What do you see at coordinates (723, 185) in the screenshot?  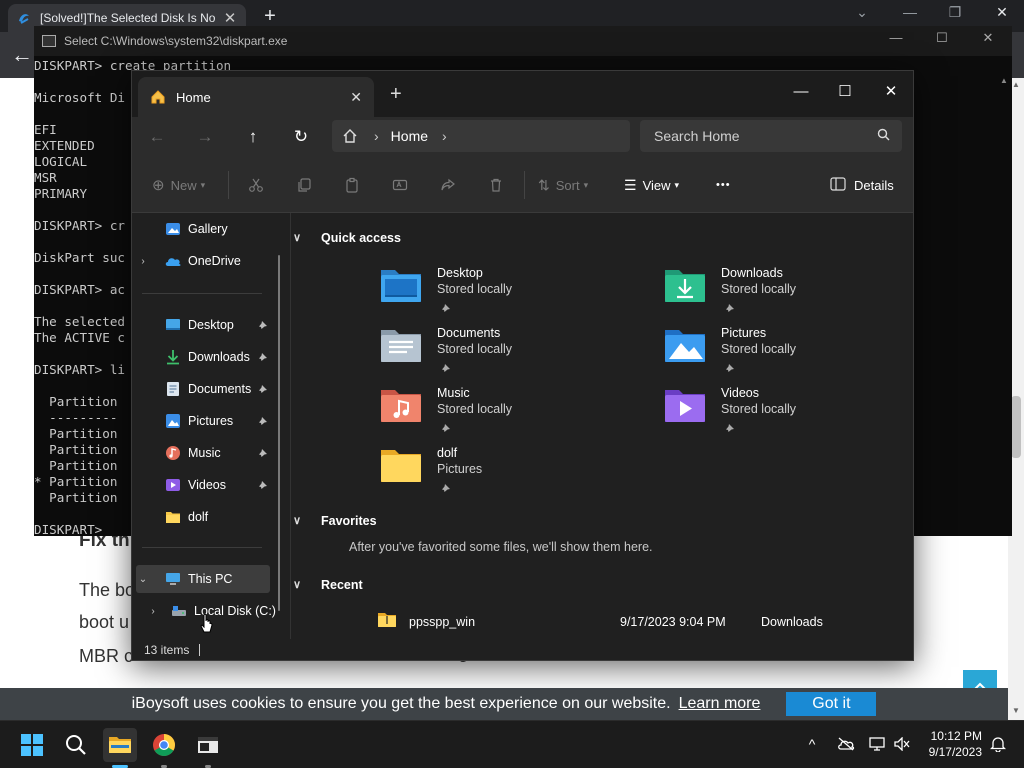 I see `more-options-button: •••` at bounding box center [723, 185].